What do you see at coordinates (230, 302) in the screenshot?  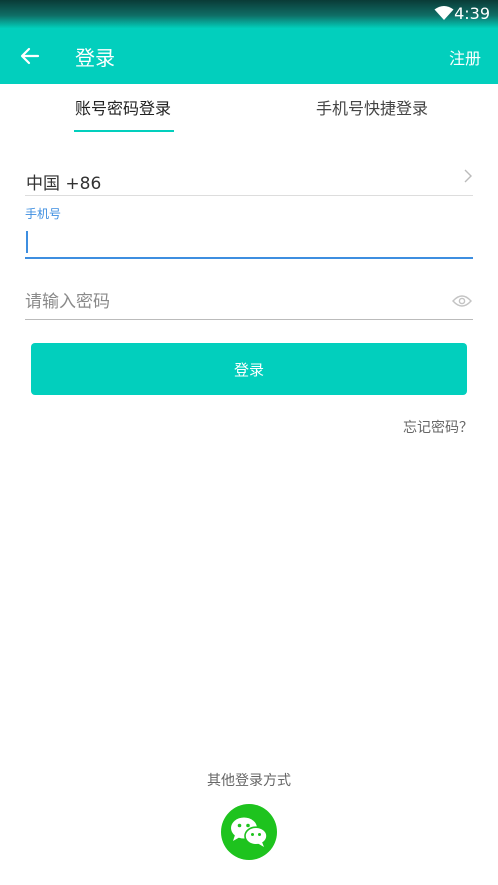 I see `password-input` at bounding box center [230, 302].